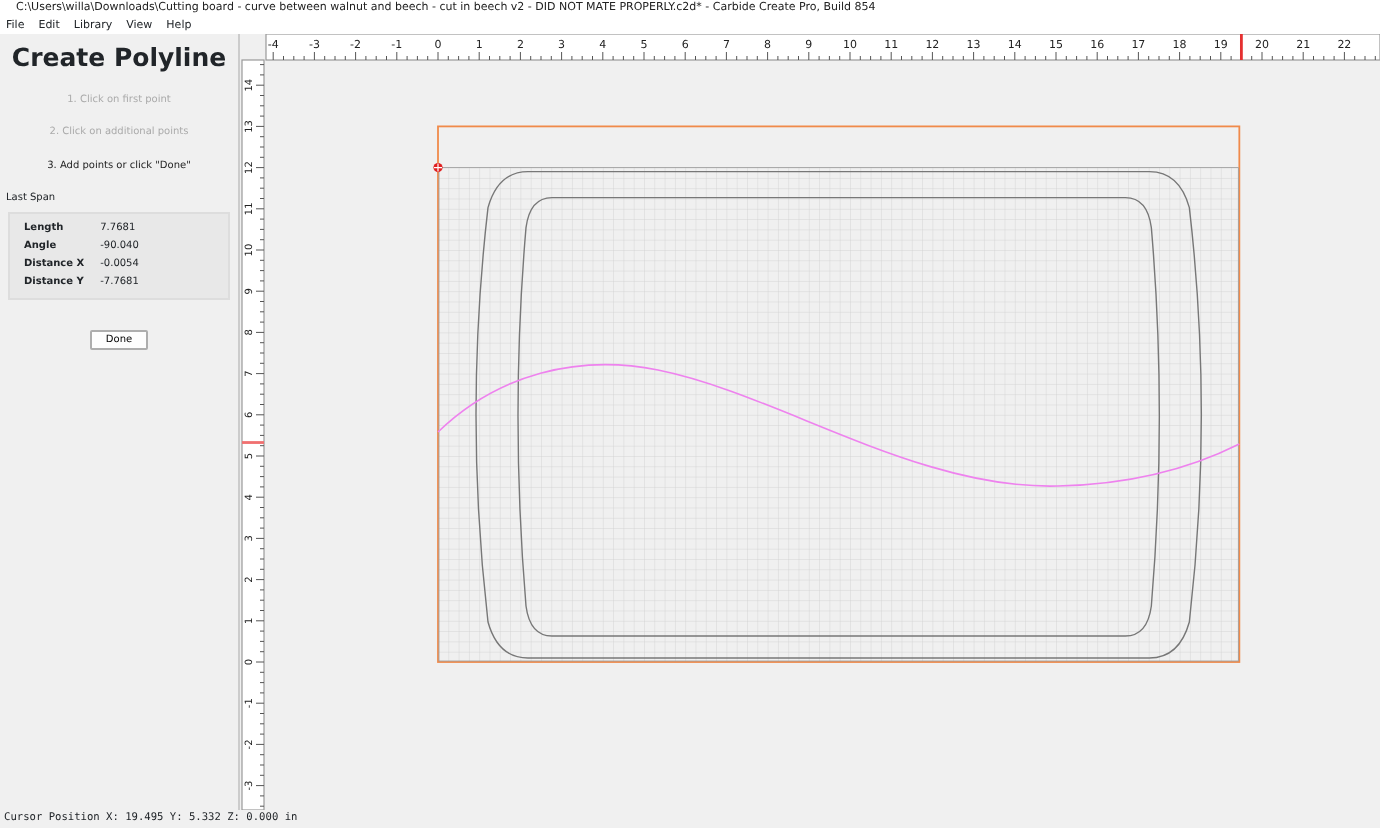 Image resolution: width=1380 pixels, height=828 pixels. Describe the element at coordinates (119, 58) in the screenshot. I see `panel-title: Create Polyline` at that location.